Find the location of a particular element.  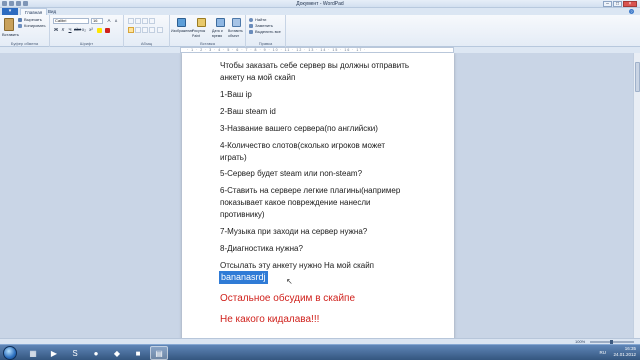

line-spacing-button is located at coordinates (152, 21).